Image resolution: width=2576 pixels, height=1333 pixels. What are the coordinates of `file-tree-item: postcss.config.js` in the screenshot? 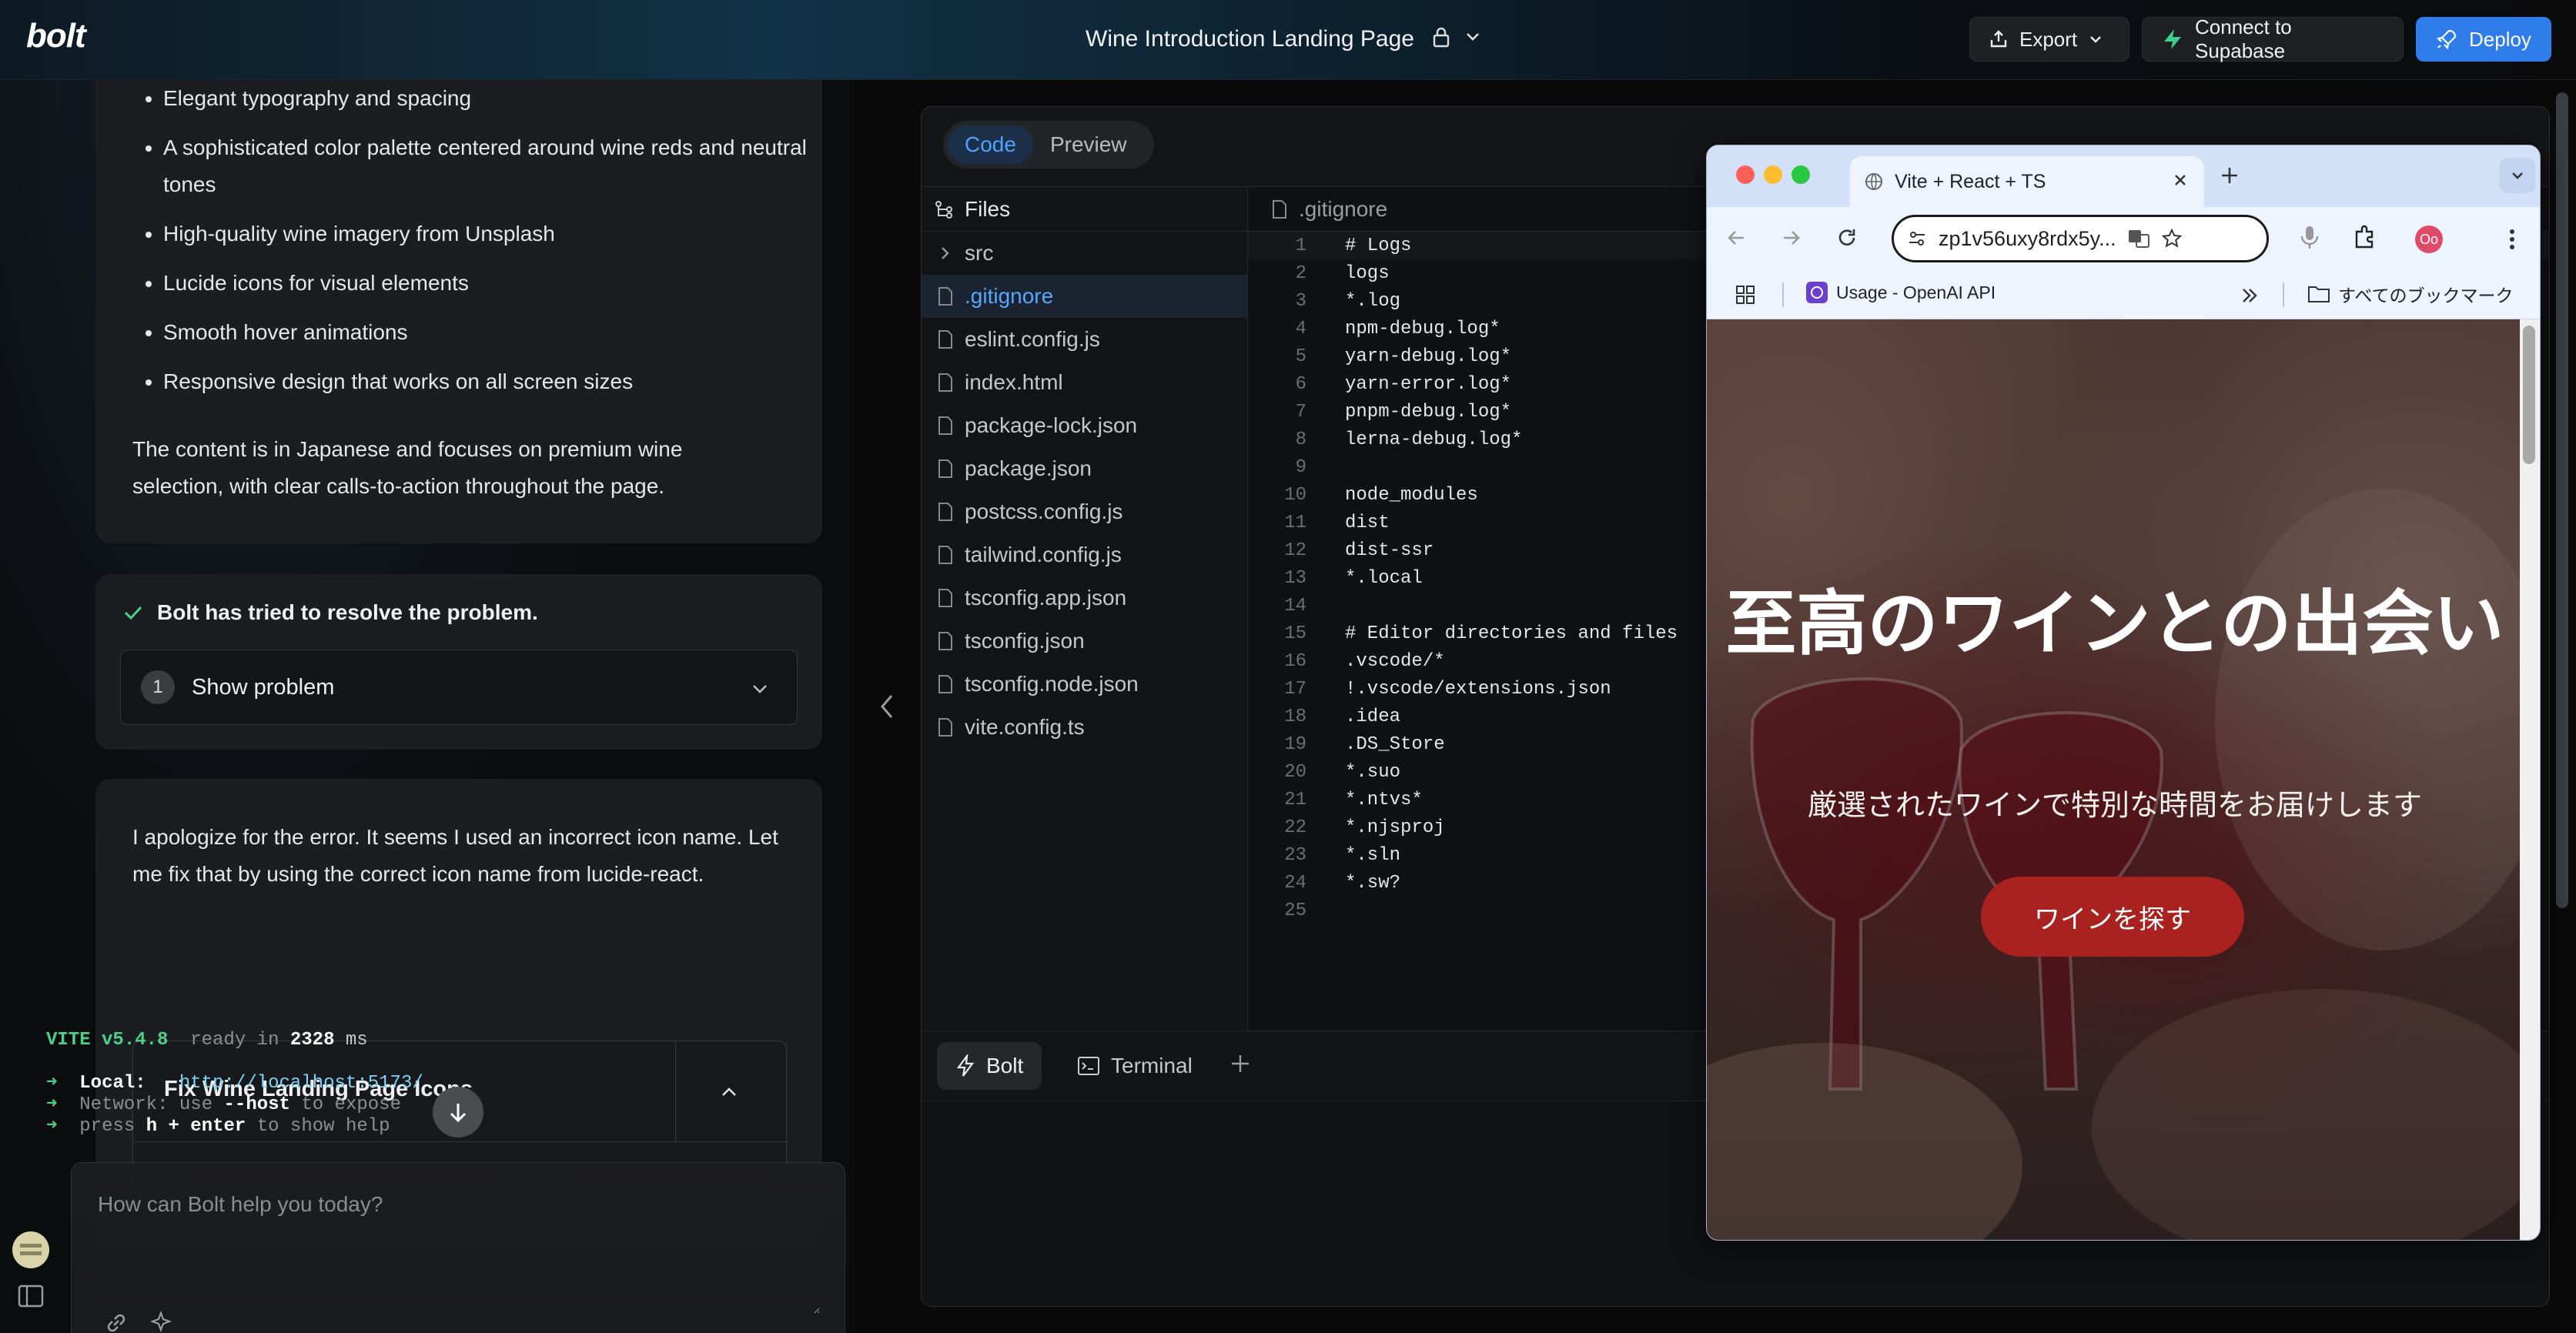 It's located at (1084, 511).